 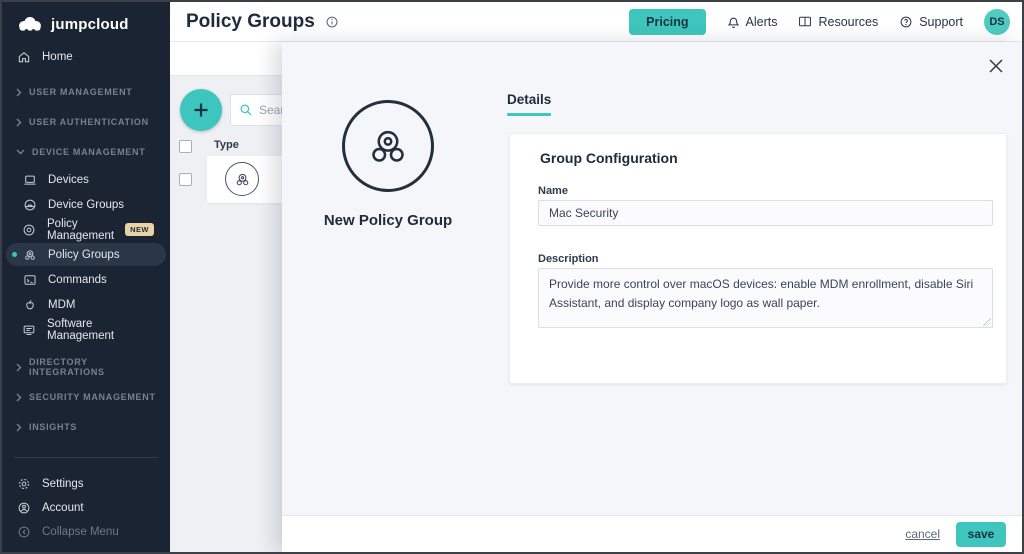 What do you see at coordinates (20, 152) in the screenshot?
I see `chevron-down-icon` at bounding box center [20, 152].